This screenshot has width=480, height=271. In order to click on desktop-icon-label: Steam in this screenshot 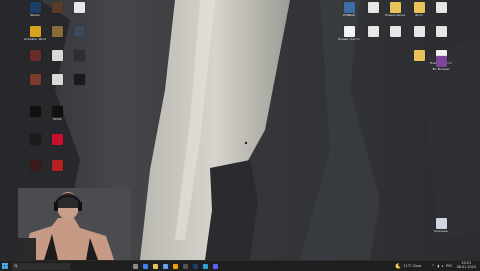, I will do `click(35, 15)`.